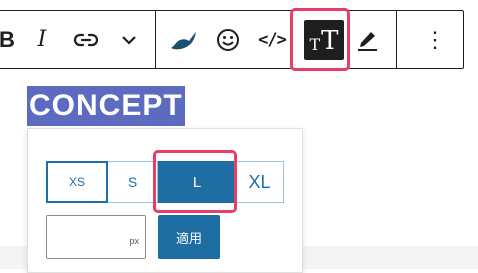 The height and width of the screenshot is (273, 478). I want to click on bold-icon: B, so click(7, 39).